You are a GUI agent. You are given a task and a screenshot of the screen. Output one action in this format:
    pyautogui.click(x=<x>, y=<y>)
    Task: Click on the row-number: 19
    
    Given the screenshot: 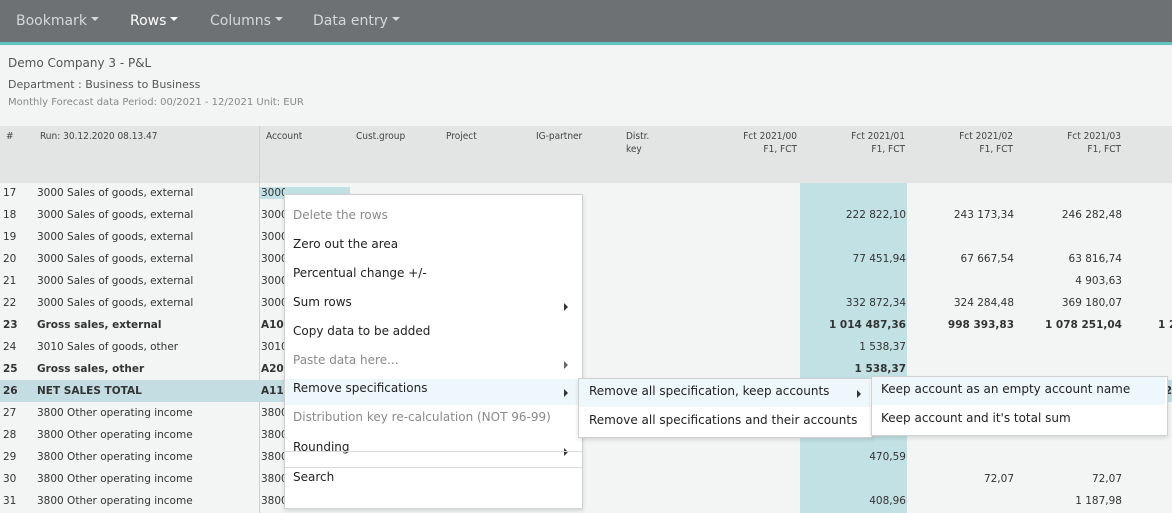 What is the action you would take?
    pyautogui.click(x=10, y=237)
    